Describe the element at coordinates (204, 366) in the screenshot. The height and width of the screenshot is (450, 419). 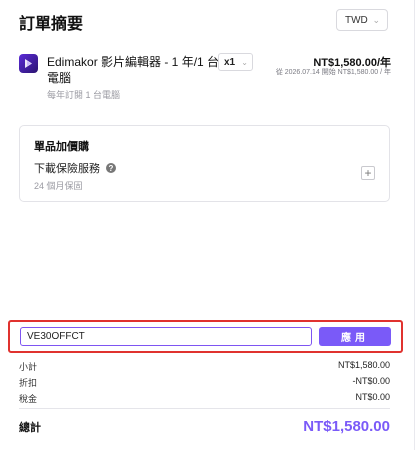
I see `subtotal-row: 小計 NT$1,580.00` at that location.